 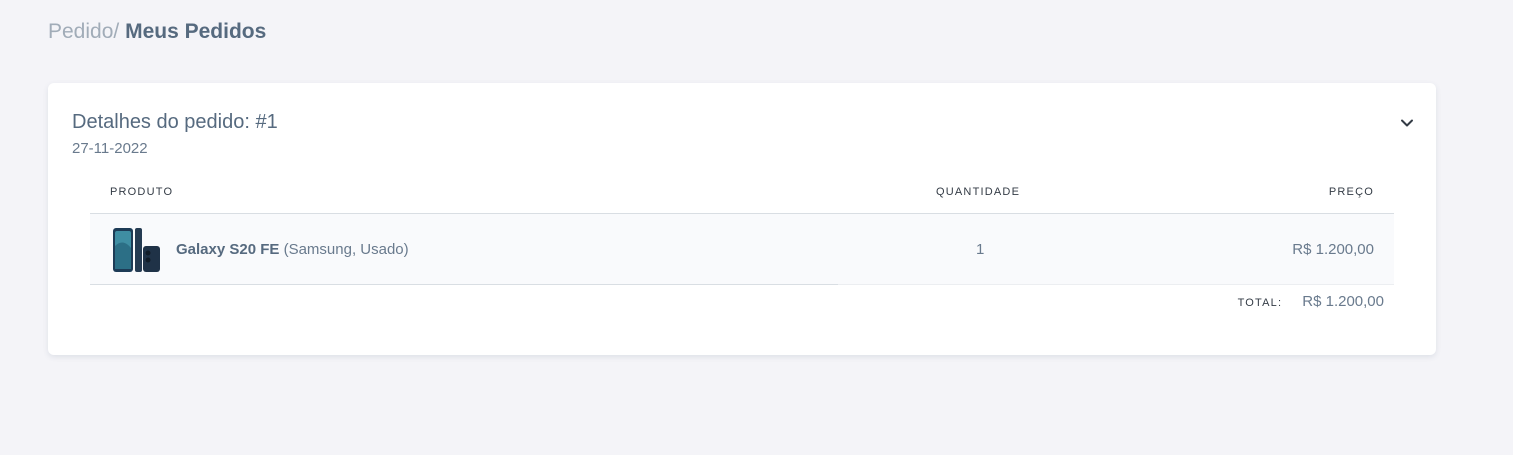 I want to click on total-label: TOTAL:, so click(x=1260, y=303).